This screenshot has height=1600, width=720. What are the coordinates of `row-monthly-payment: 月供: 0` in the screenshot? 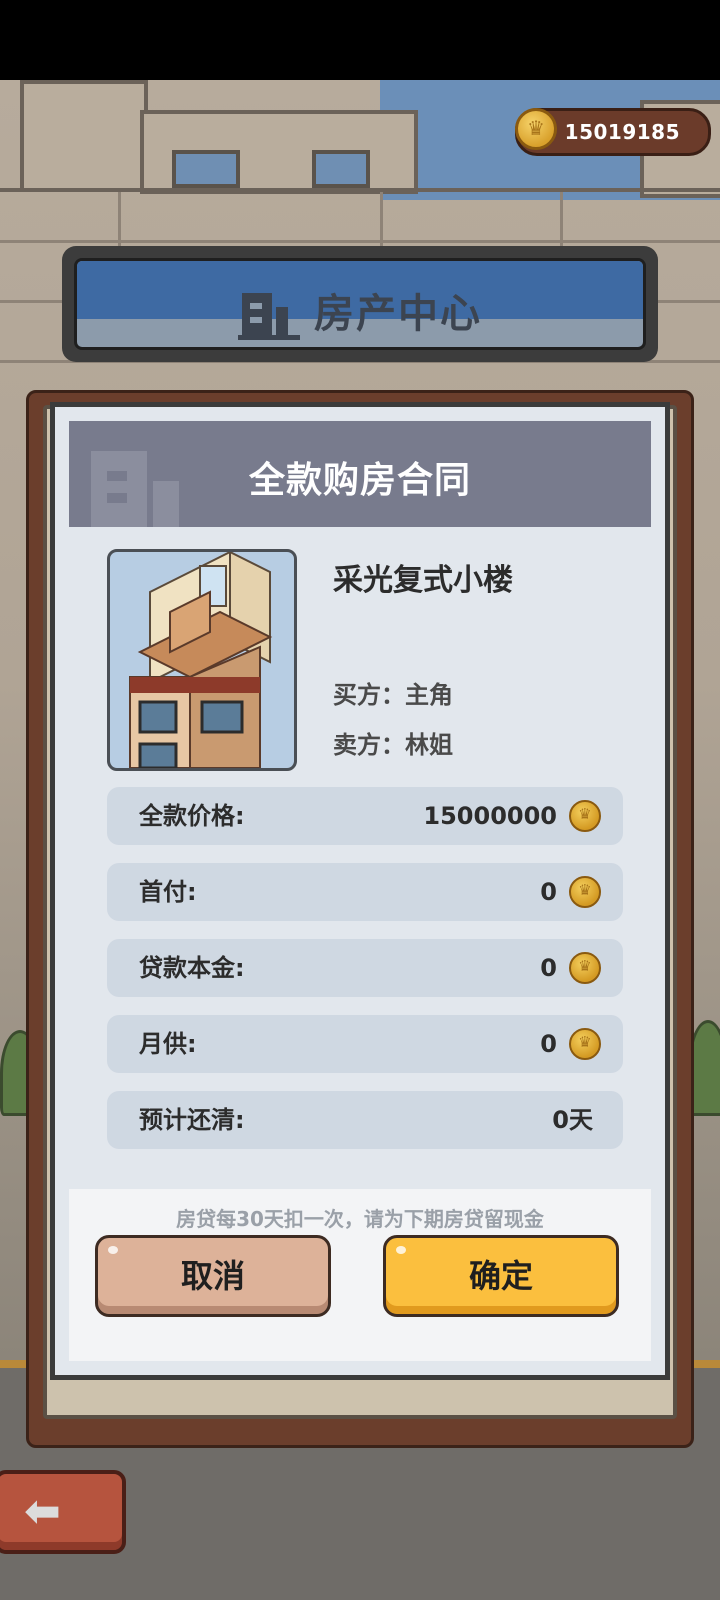 It's located at (365, 1044).